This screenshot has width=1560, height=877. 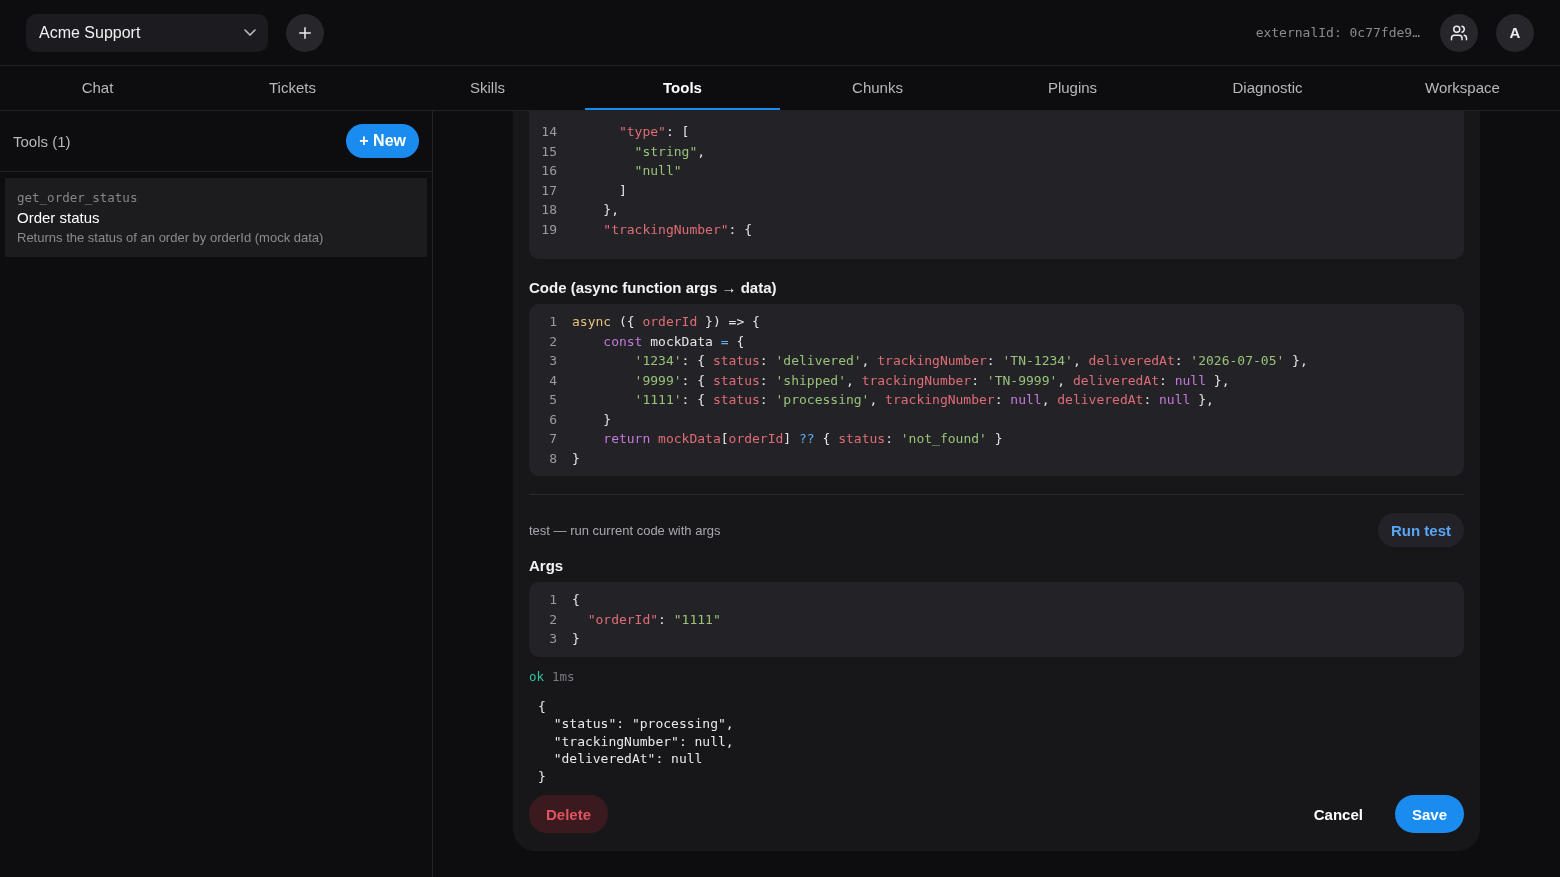 I want to click on code-line: async ({ orderId }) => {, so click(x=666, y=322).